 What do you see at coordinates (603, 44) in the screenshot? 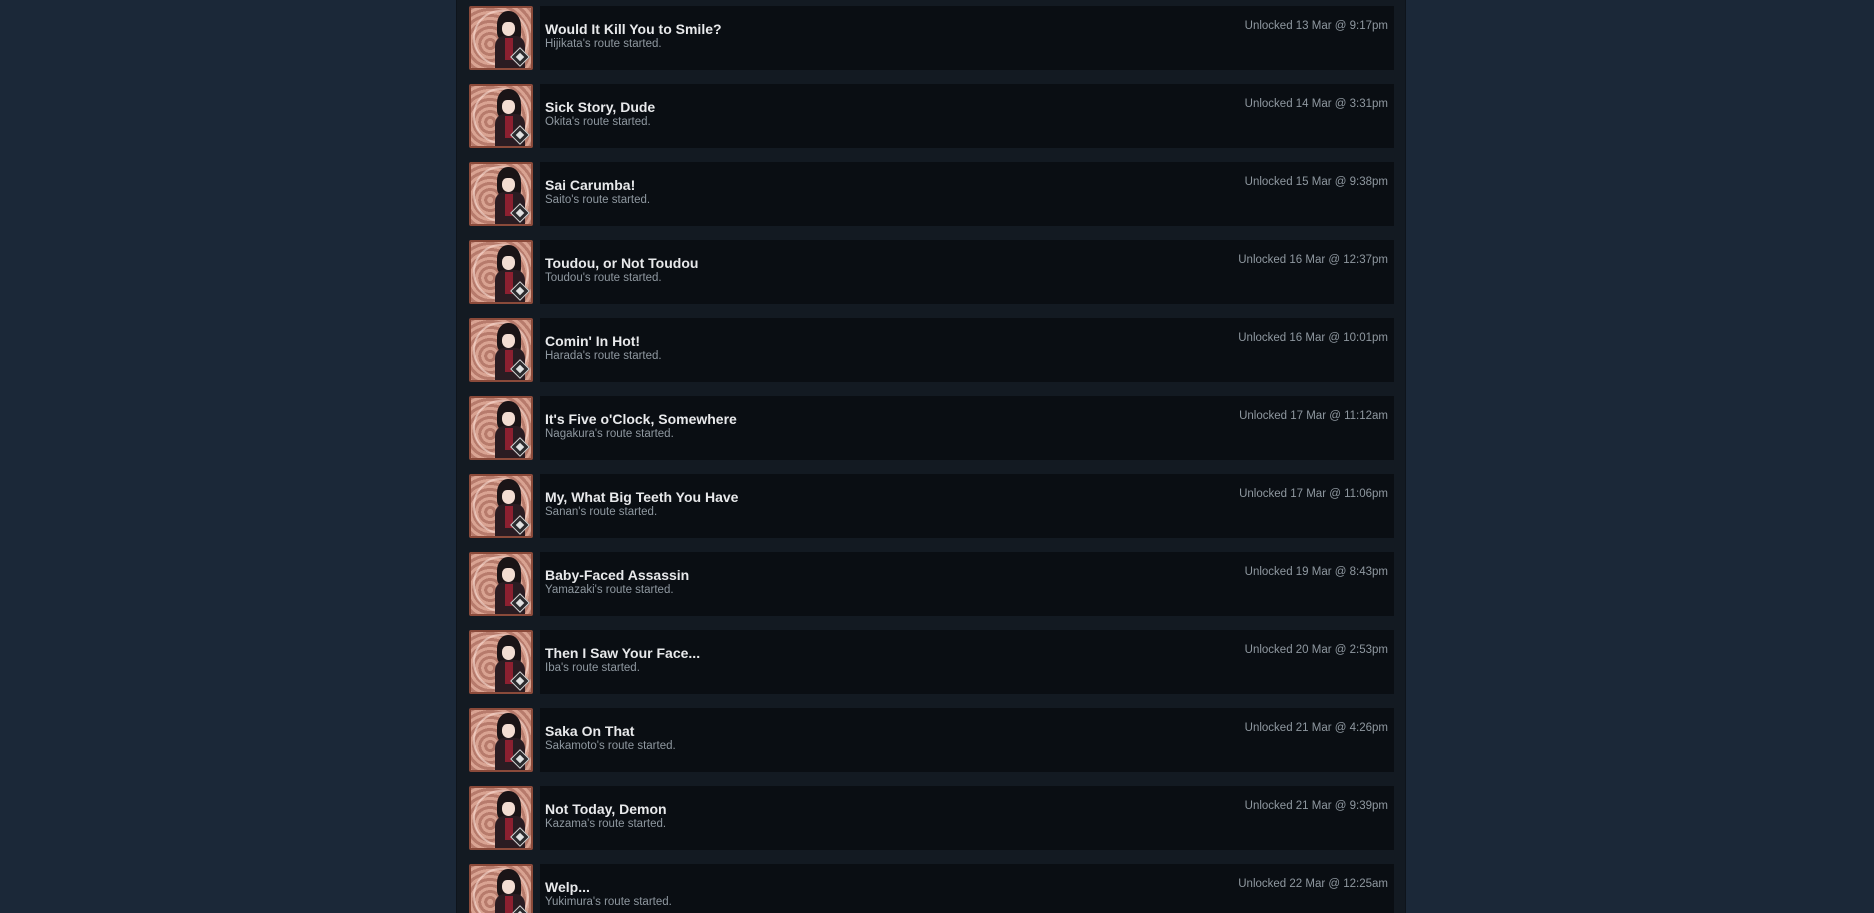
I see `achievement-description: Hijikata's route started.` at bounding box center [603, 44].